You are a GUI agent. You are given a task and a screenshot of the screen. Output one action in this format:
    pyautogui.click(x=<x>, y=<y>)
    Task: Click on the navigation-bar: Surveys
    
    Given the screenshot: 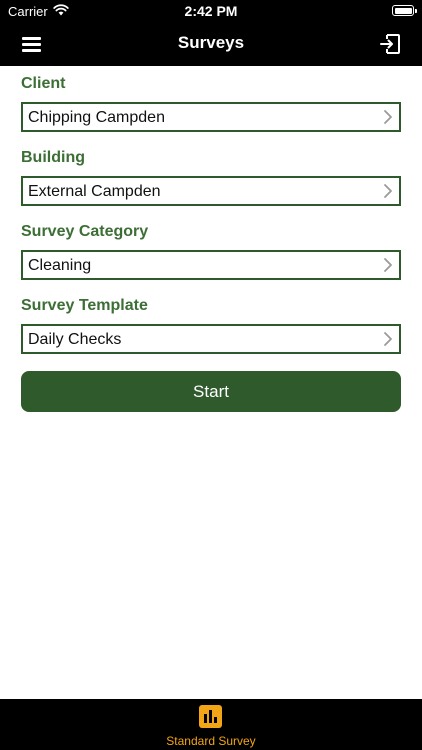 What is the action you would take?
    pyautogui.click(x=211, y=44)
    